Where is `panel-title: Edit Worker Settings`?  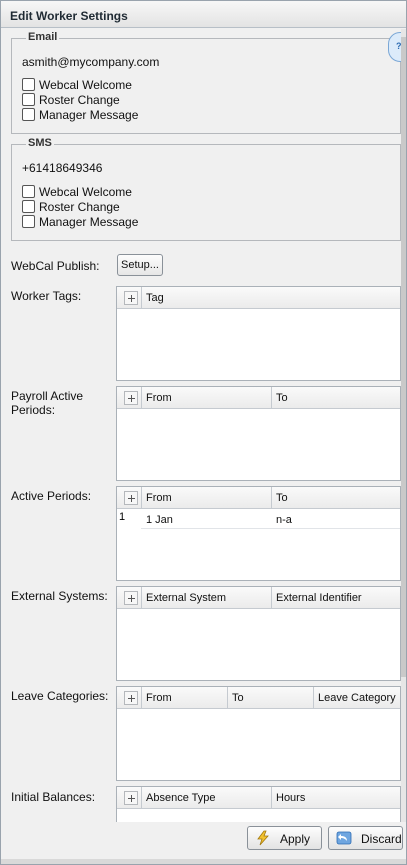 panel-title: Edit Worker Settings is located at coordinates (69, 16).